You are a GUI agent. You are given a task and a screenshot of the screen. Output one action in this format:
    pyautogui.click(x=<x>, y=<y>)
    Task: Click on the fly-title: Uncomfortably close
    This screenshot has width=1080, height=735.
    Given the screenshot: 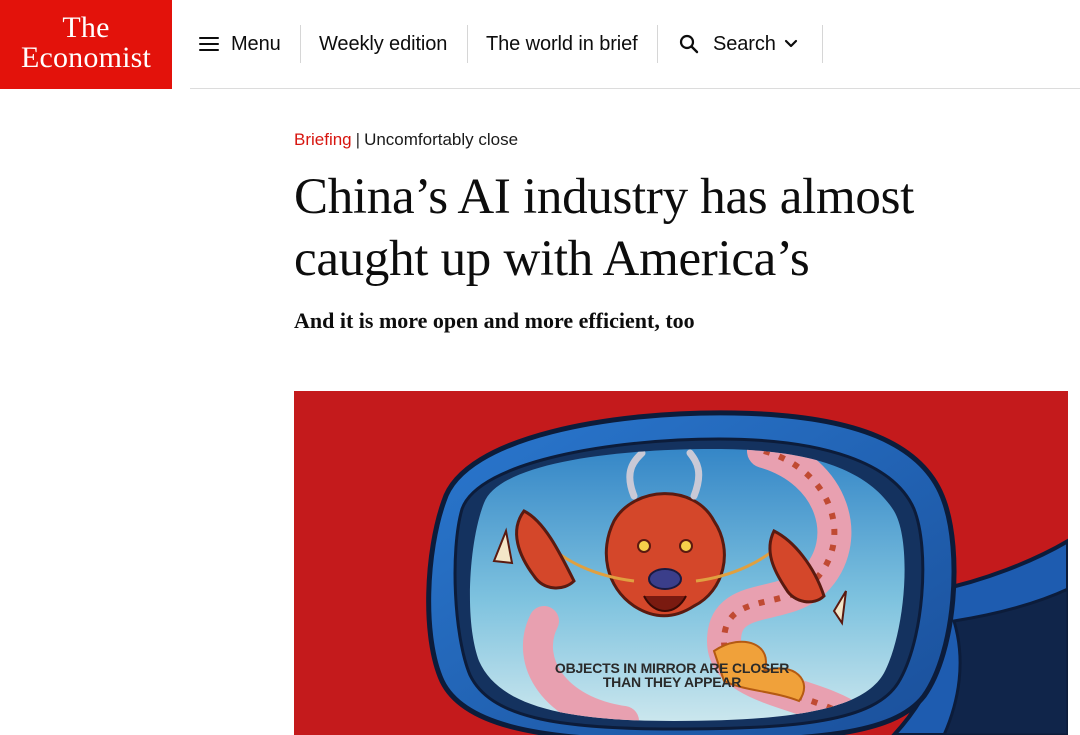 What is the action you would take?
    pyautogui.click(x=441, y=139)
    